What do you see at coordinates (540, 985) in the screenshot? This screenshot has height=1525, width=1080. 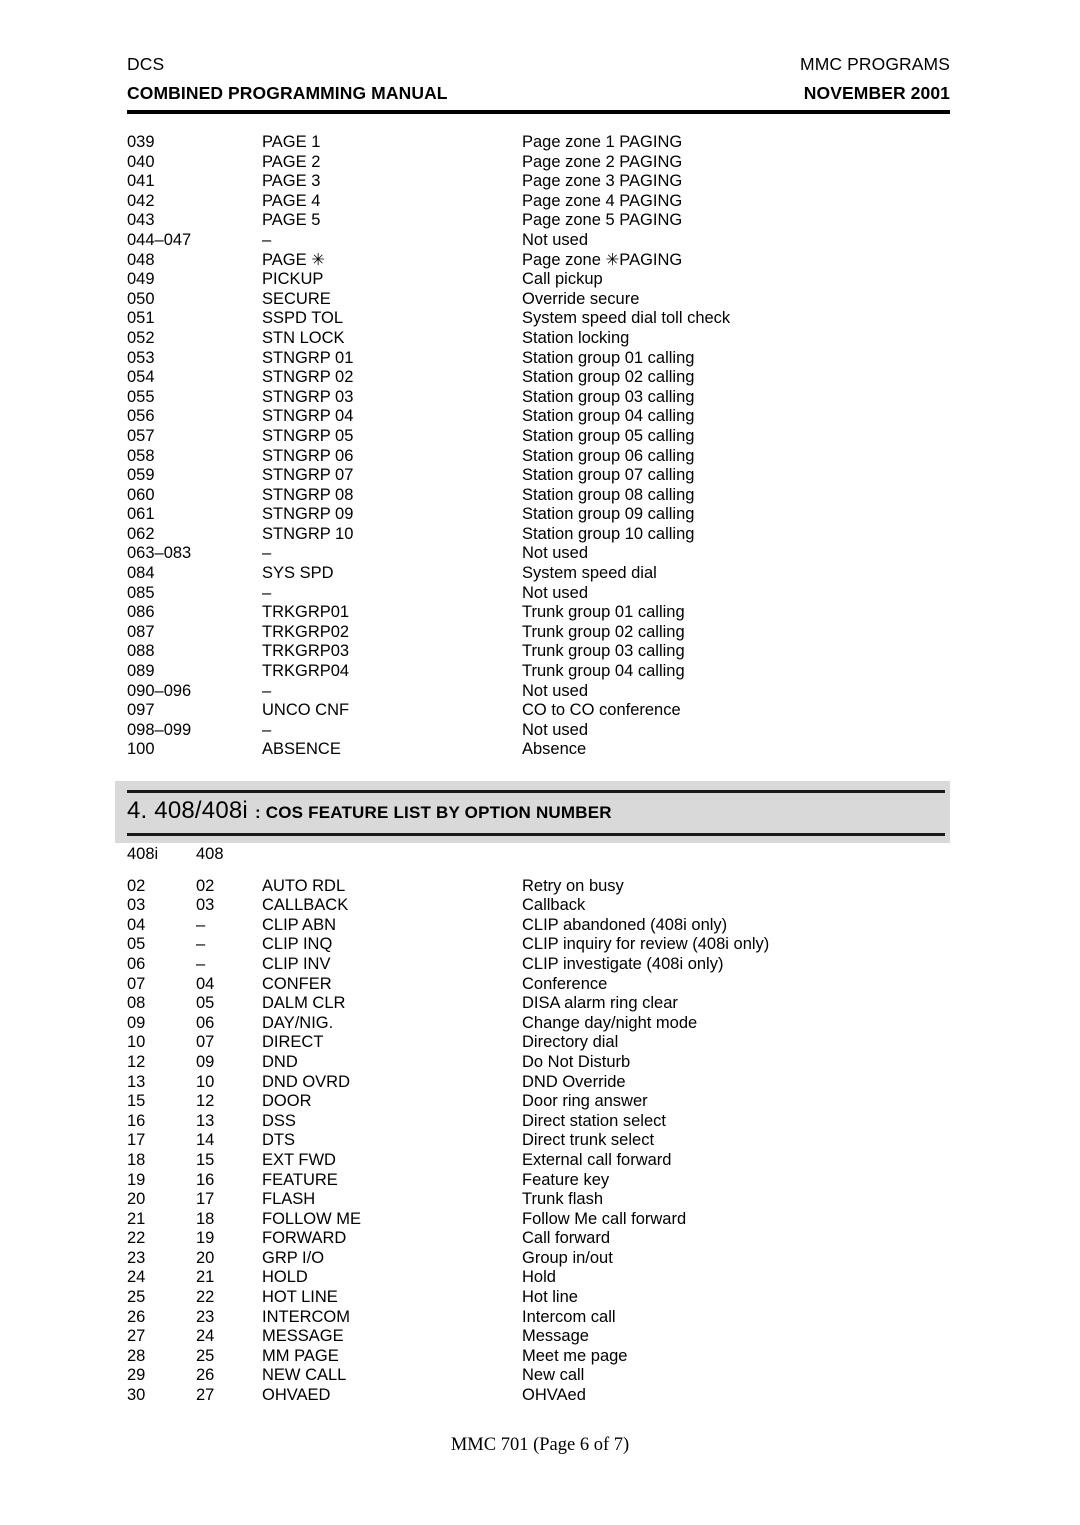 I see `table-row: 07 04 CONFER Conference` at bounding box center [540, 985].